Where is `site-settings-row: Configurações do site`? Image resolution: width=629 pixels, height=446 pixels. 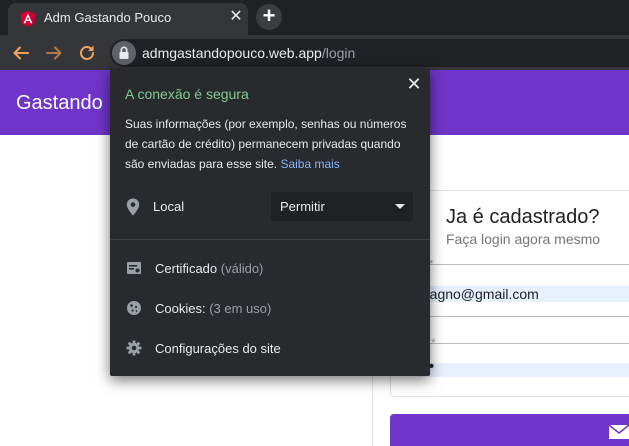 site-settings-row: Configurações do site is located at coordinates (218, 348).